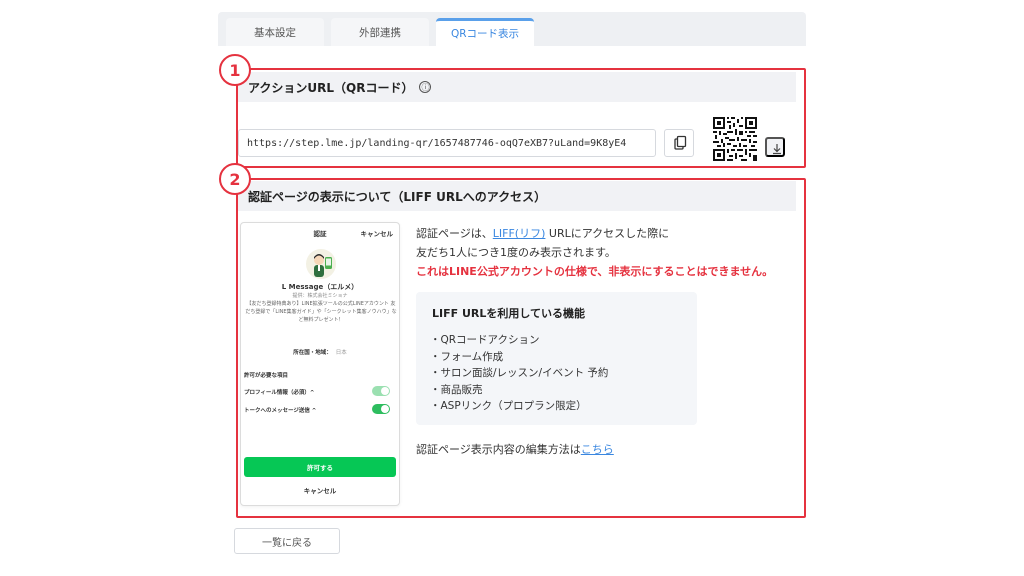 Image resolution: width=1024 pixels, height=576 pixels. Describe the element at coordinates (275, 32) in the screenshot. I see `tab-basic-settings: 基本設定` at that location.